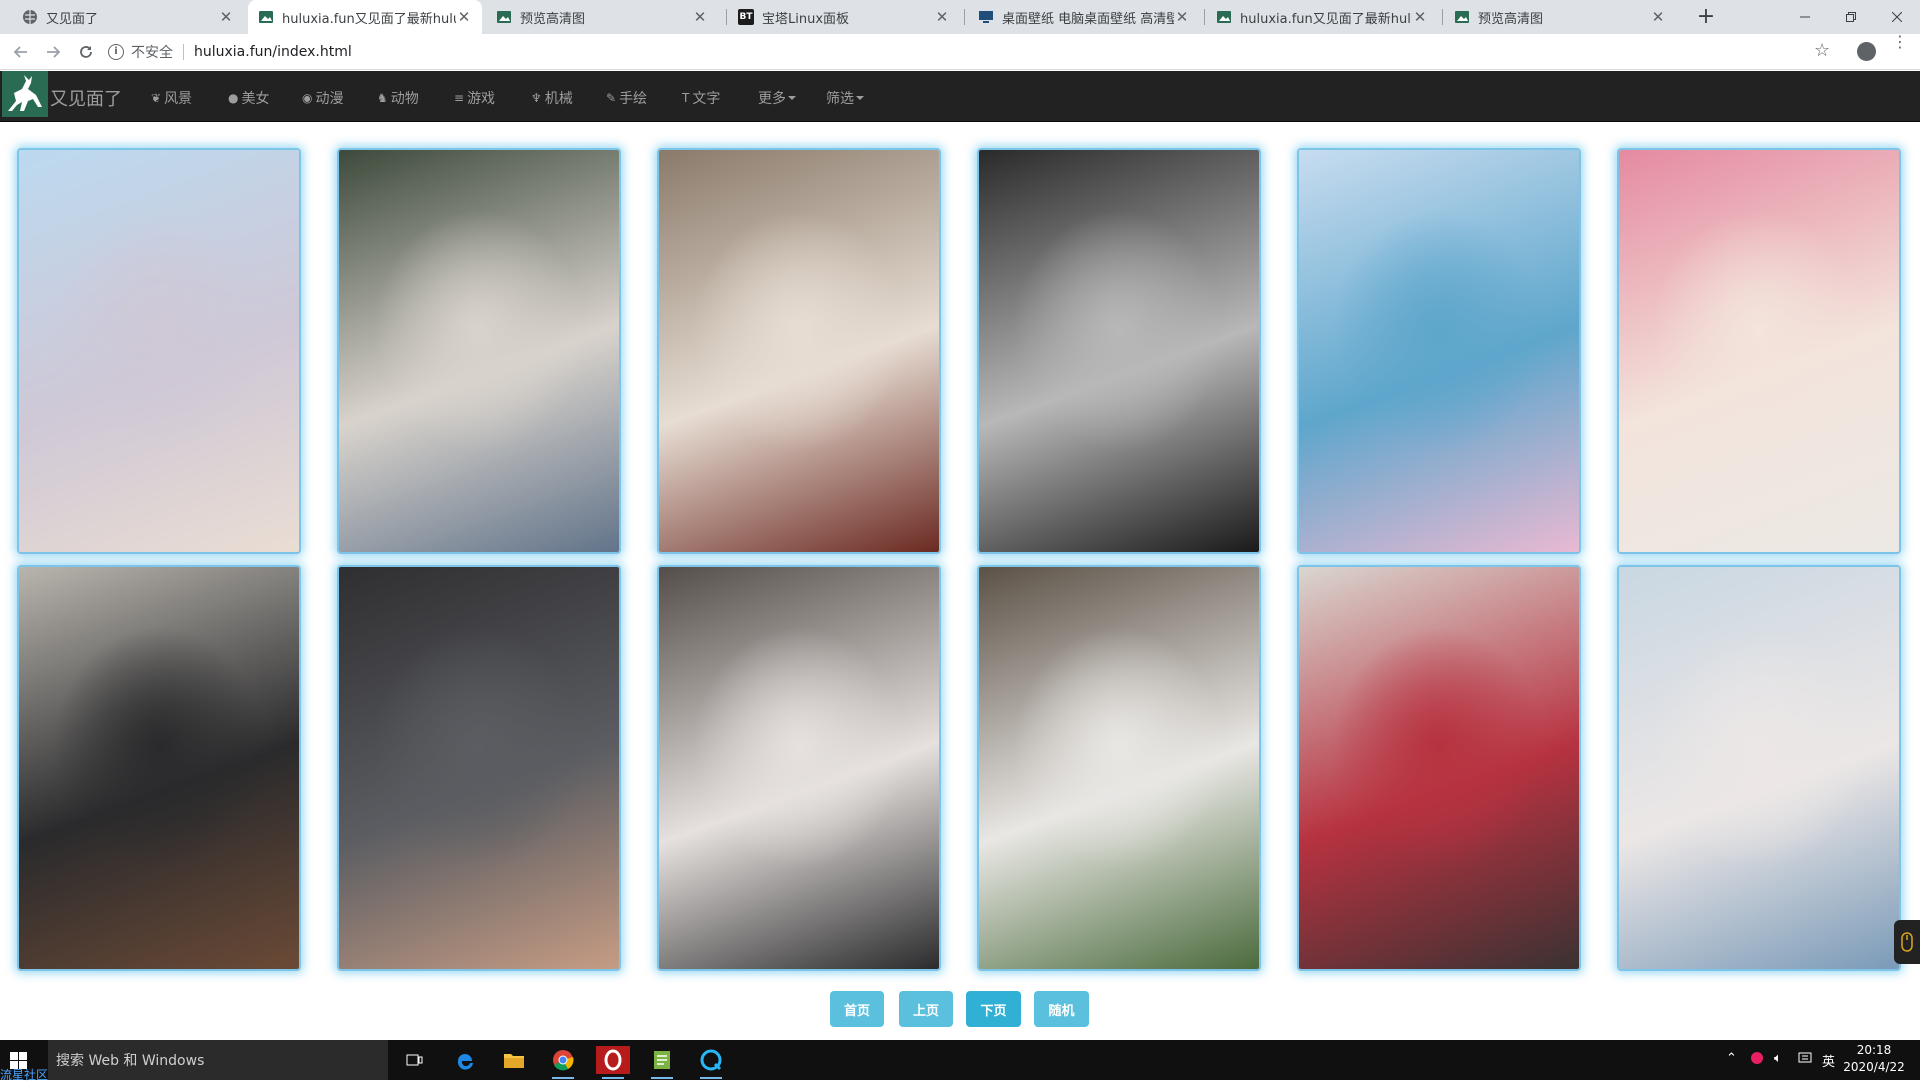  I want to click on site-brand: 又见面了, so click(86, 98).